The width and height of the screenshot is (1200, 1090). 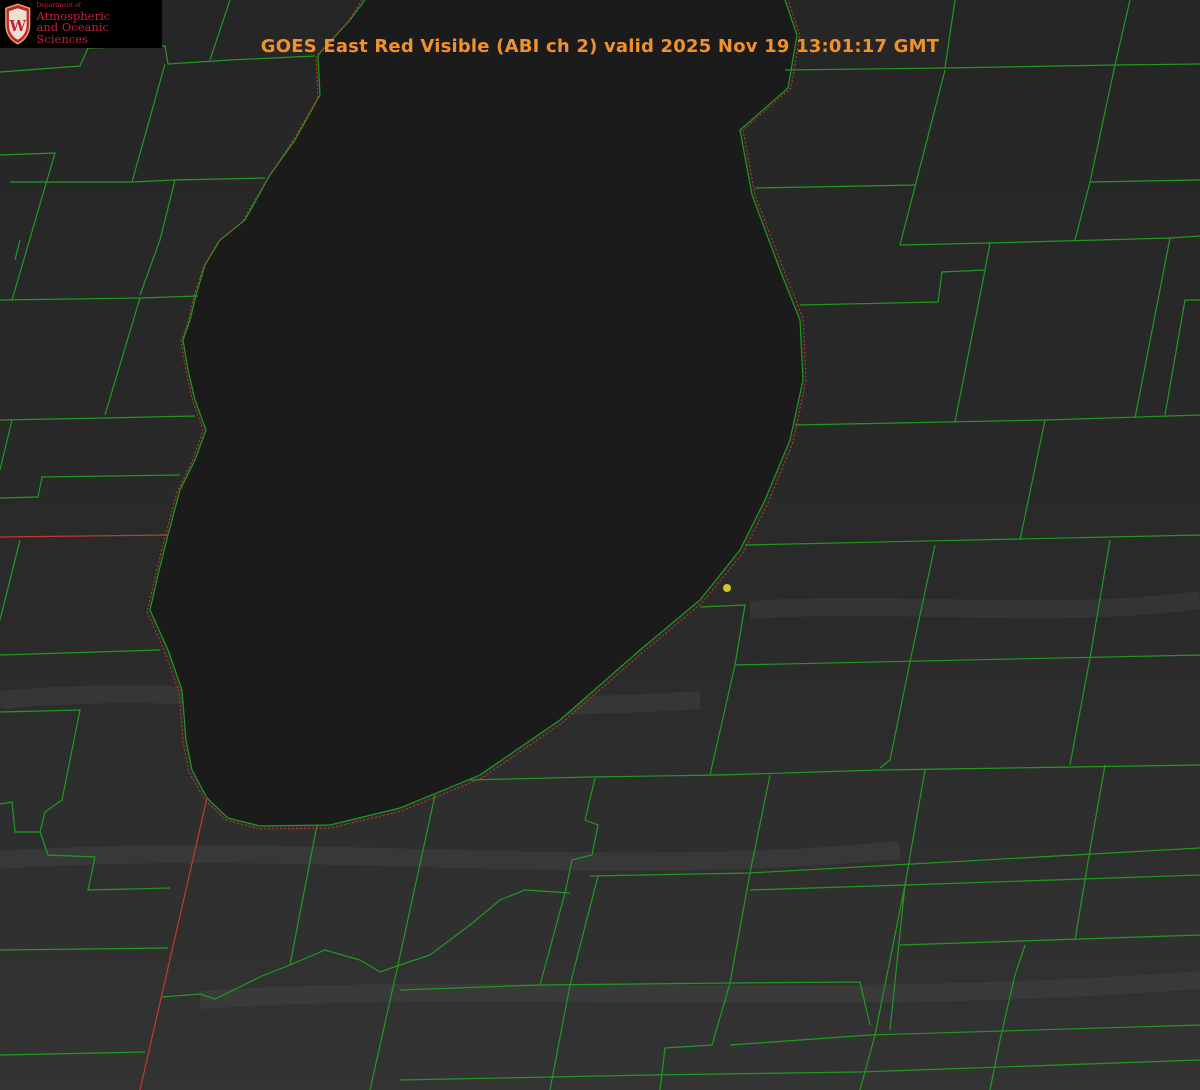 I want to click on uw-crest-icon: W, so click(x=18, y=24).